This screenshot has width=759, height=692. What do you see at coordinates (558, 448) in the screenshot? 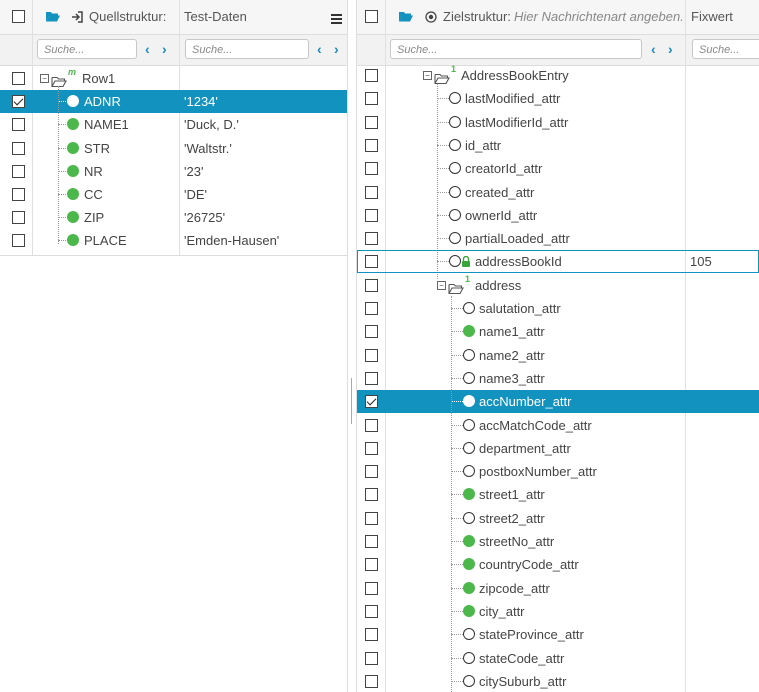
I see `table-row: department_attr` at bounding box center [558, 448].